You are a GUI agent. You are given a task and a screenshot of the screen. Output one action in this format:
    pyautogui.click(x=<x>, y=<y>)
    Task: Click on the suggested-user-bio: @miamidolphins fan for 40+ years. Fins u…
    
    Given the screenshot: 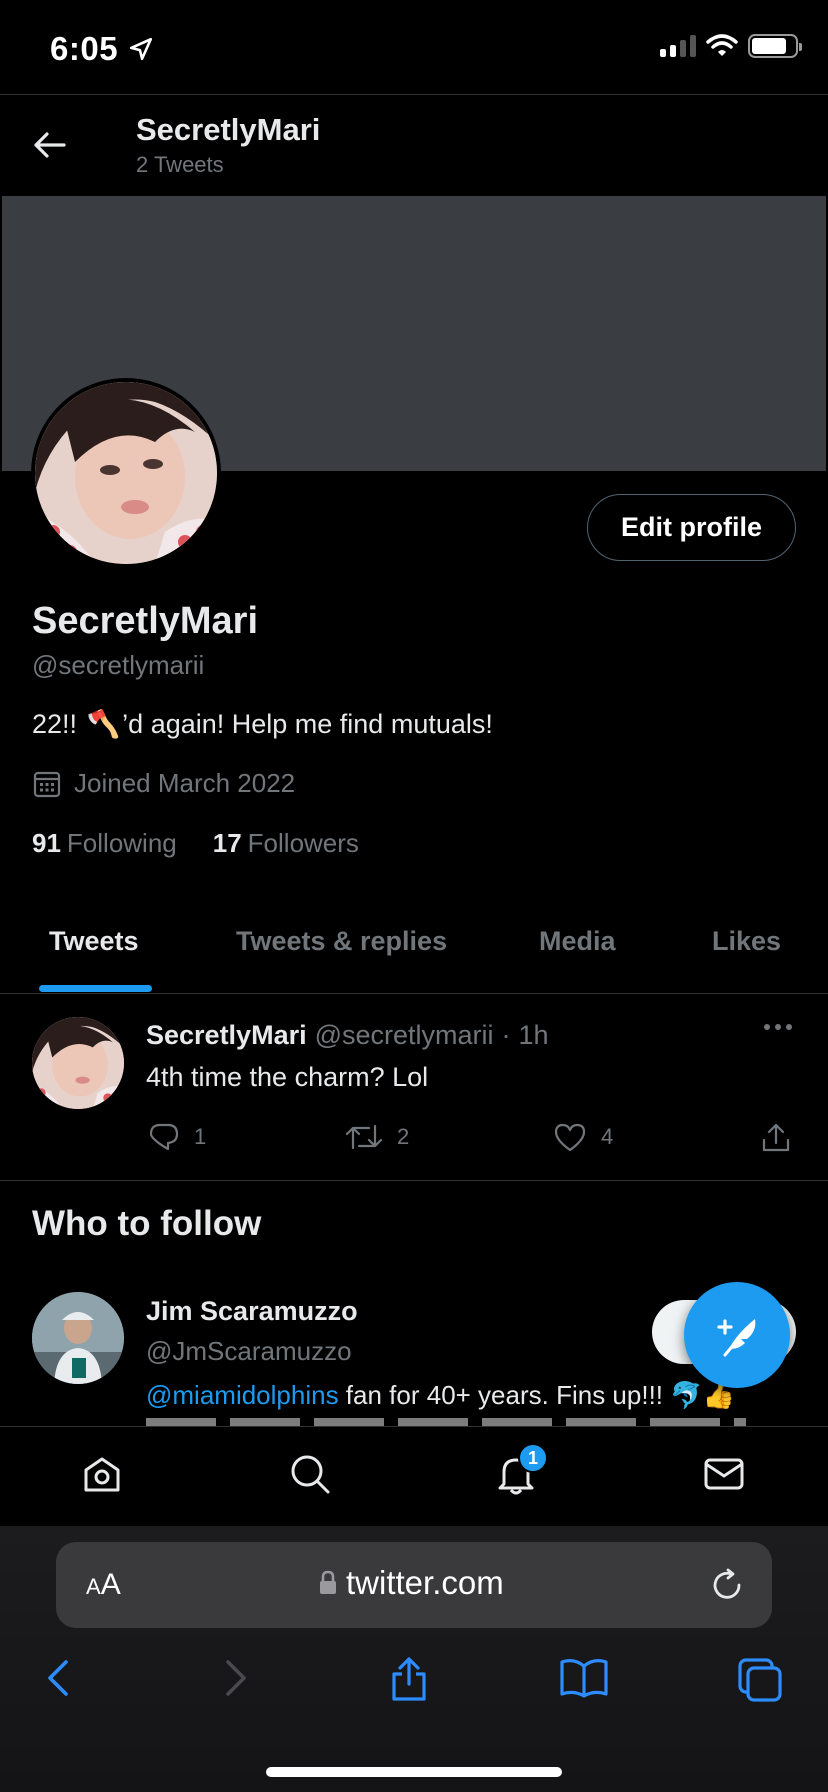 What is the action you would take?
    pyautogui.click(x=440, y=1395)
    